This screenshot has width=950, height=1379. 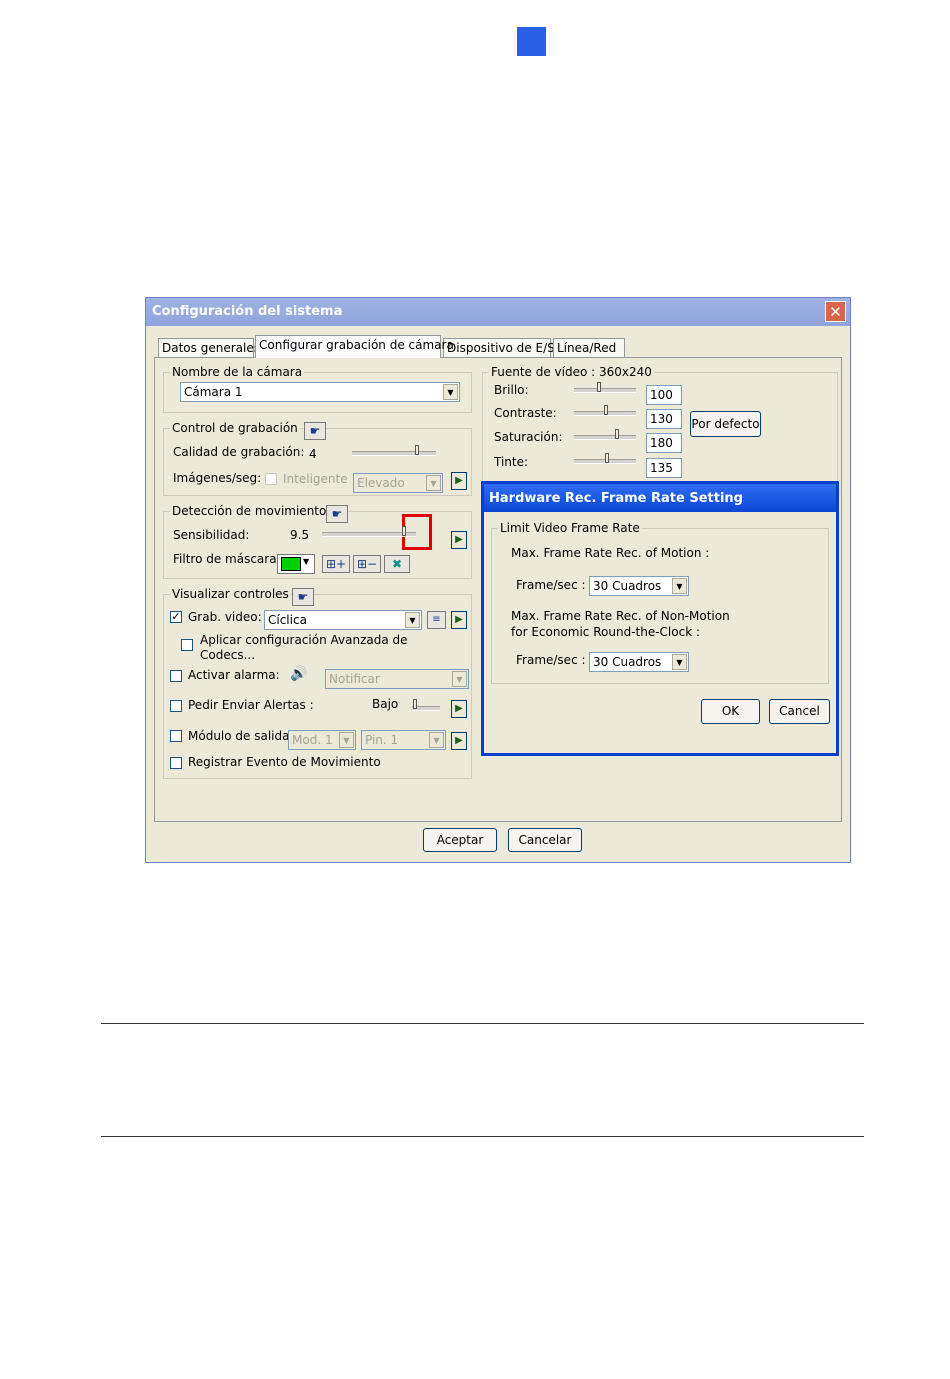 What do you see at coordinates (571, 372) in the screenshot?
I see `video-source-legend: Fuente de vídeo : 360x240` at bounding box center [571, 372].